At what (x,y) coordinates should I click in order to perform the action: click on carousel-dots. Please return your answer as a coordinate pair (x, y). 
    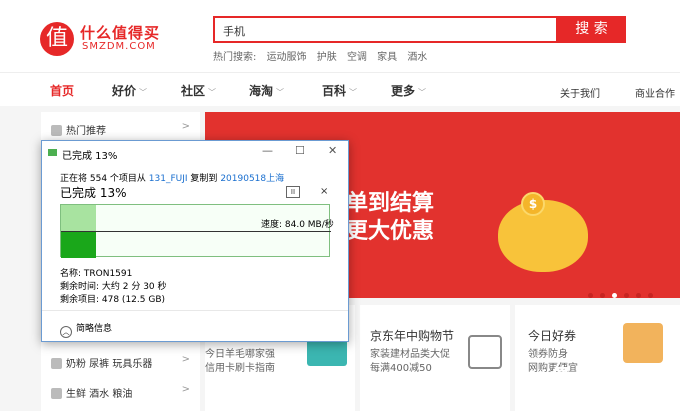
    Looking at the image, I should click on (624, 292).